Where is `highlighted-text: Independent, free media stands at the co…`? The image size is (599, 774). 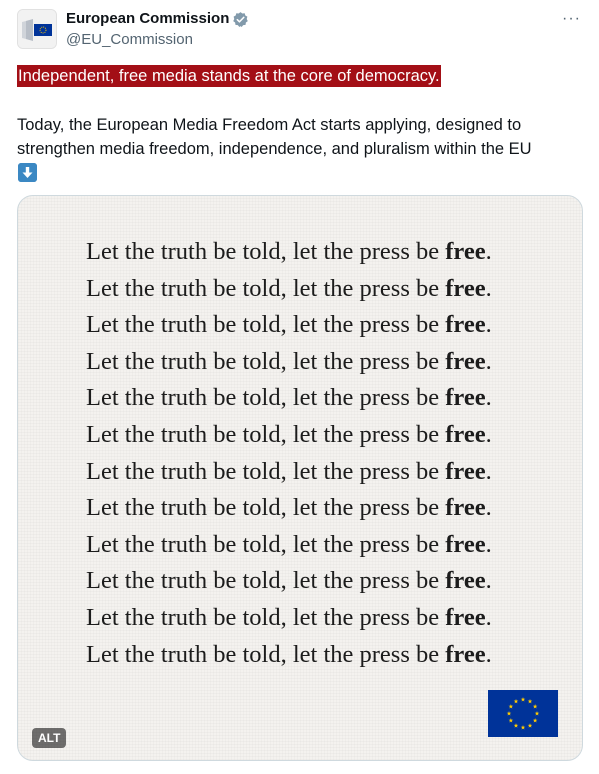
highlighted-text: Independent, free media stands at the co… is located at coordinates (229, 76).